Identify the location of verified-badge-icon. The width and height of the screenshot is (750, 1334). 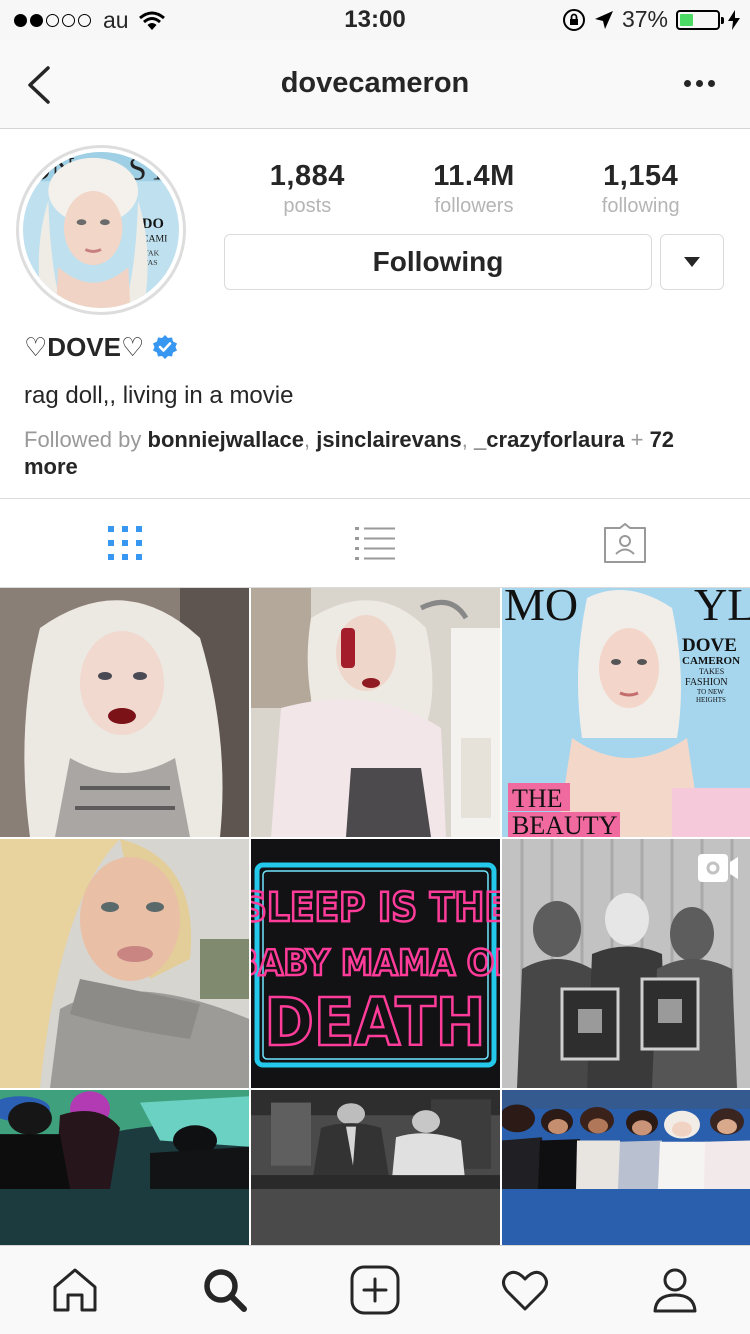
(165, 347).